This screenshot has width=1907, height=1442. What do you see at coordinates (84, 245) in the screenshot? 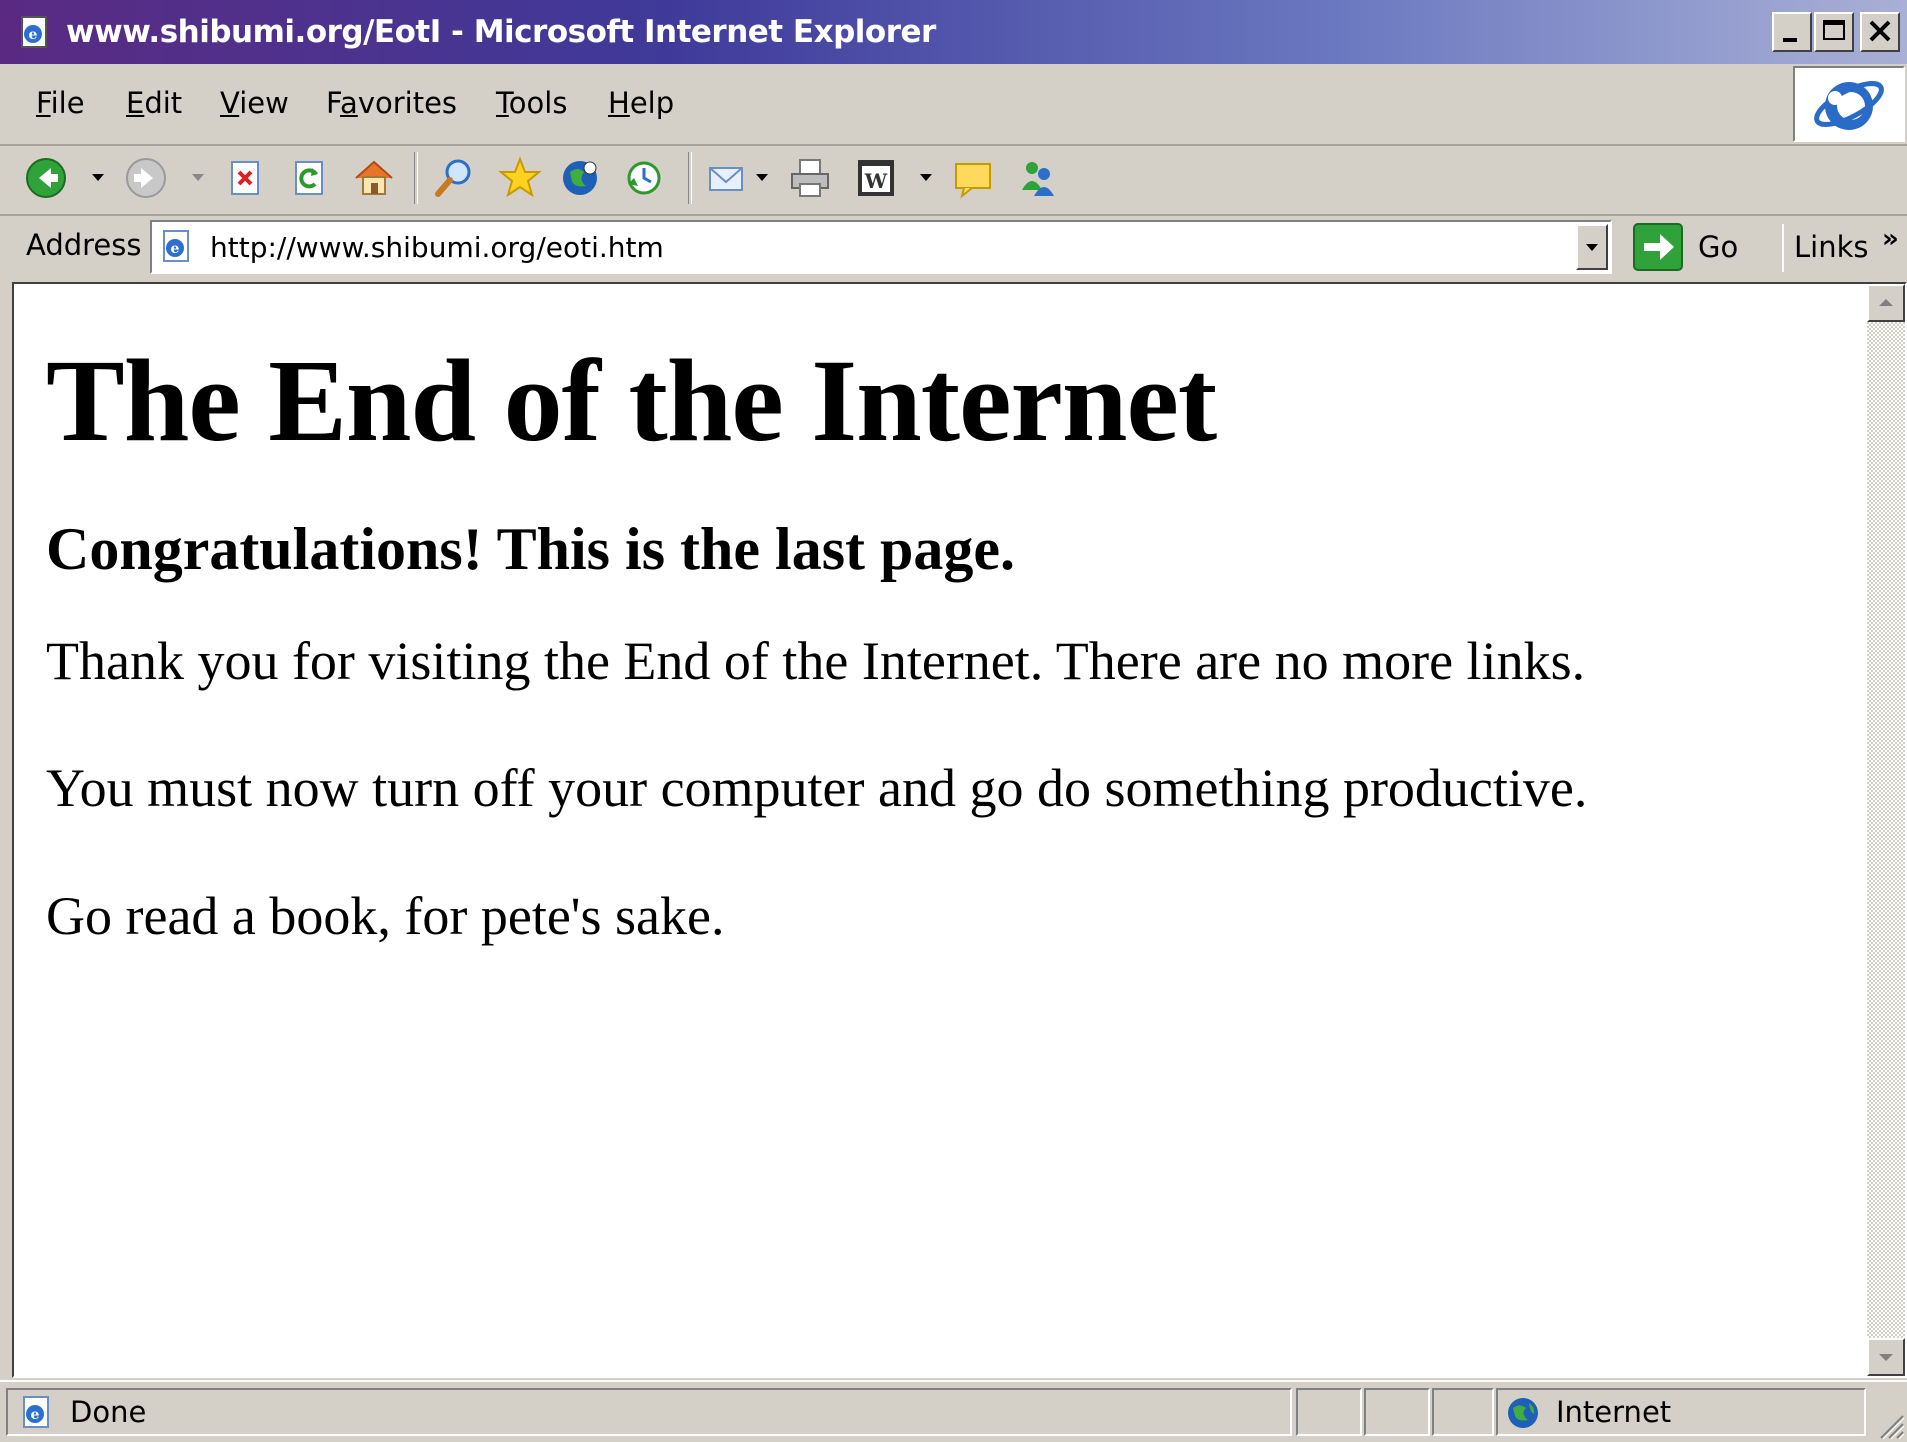
I see `address-label: Address` at bounding box center [84, 245].